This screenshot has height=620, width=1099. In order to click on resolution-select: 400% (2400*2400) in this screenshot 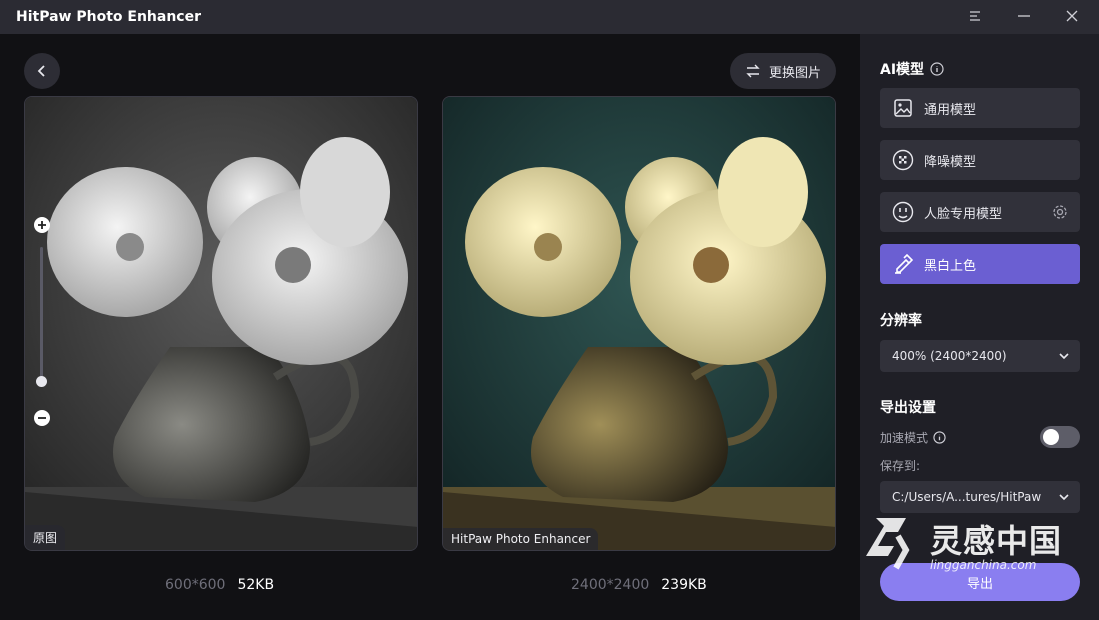, I will do `click(980, 356)`.